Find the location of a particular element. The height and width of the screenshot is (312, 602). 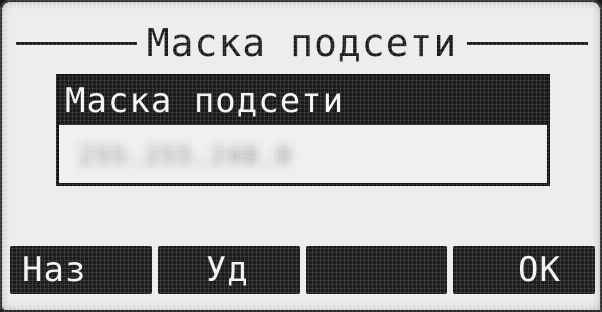

title-divider-left is located at coordinates (76, 43).